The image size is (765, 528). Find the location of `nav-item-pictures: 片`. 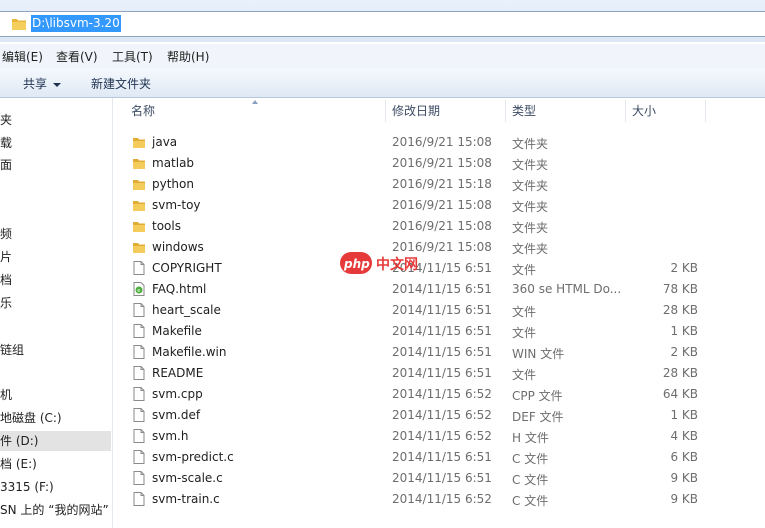

nav-item-pictures: 片 is located at coordinates (6, 257).